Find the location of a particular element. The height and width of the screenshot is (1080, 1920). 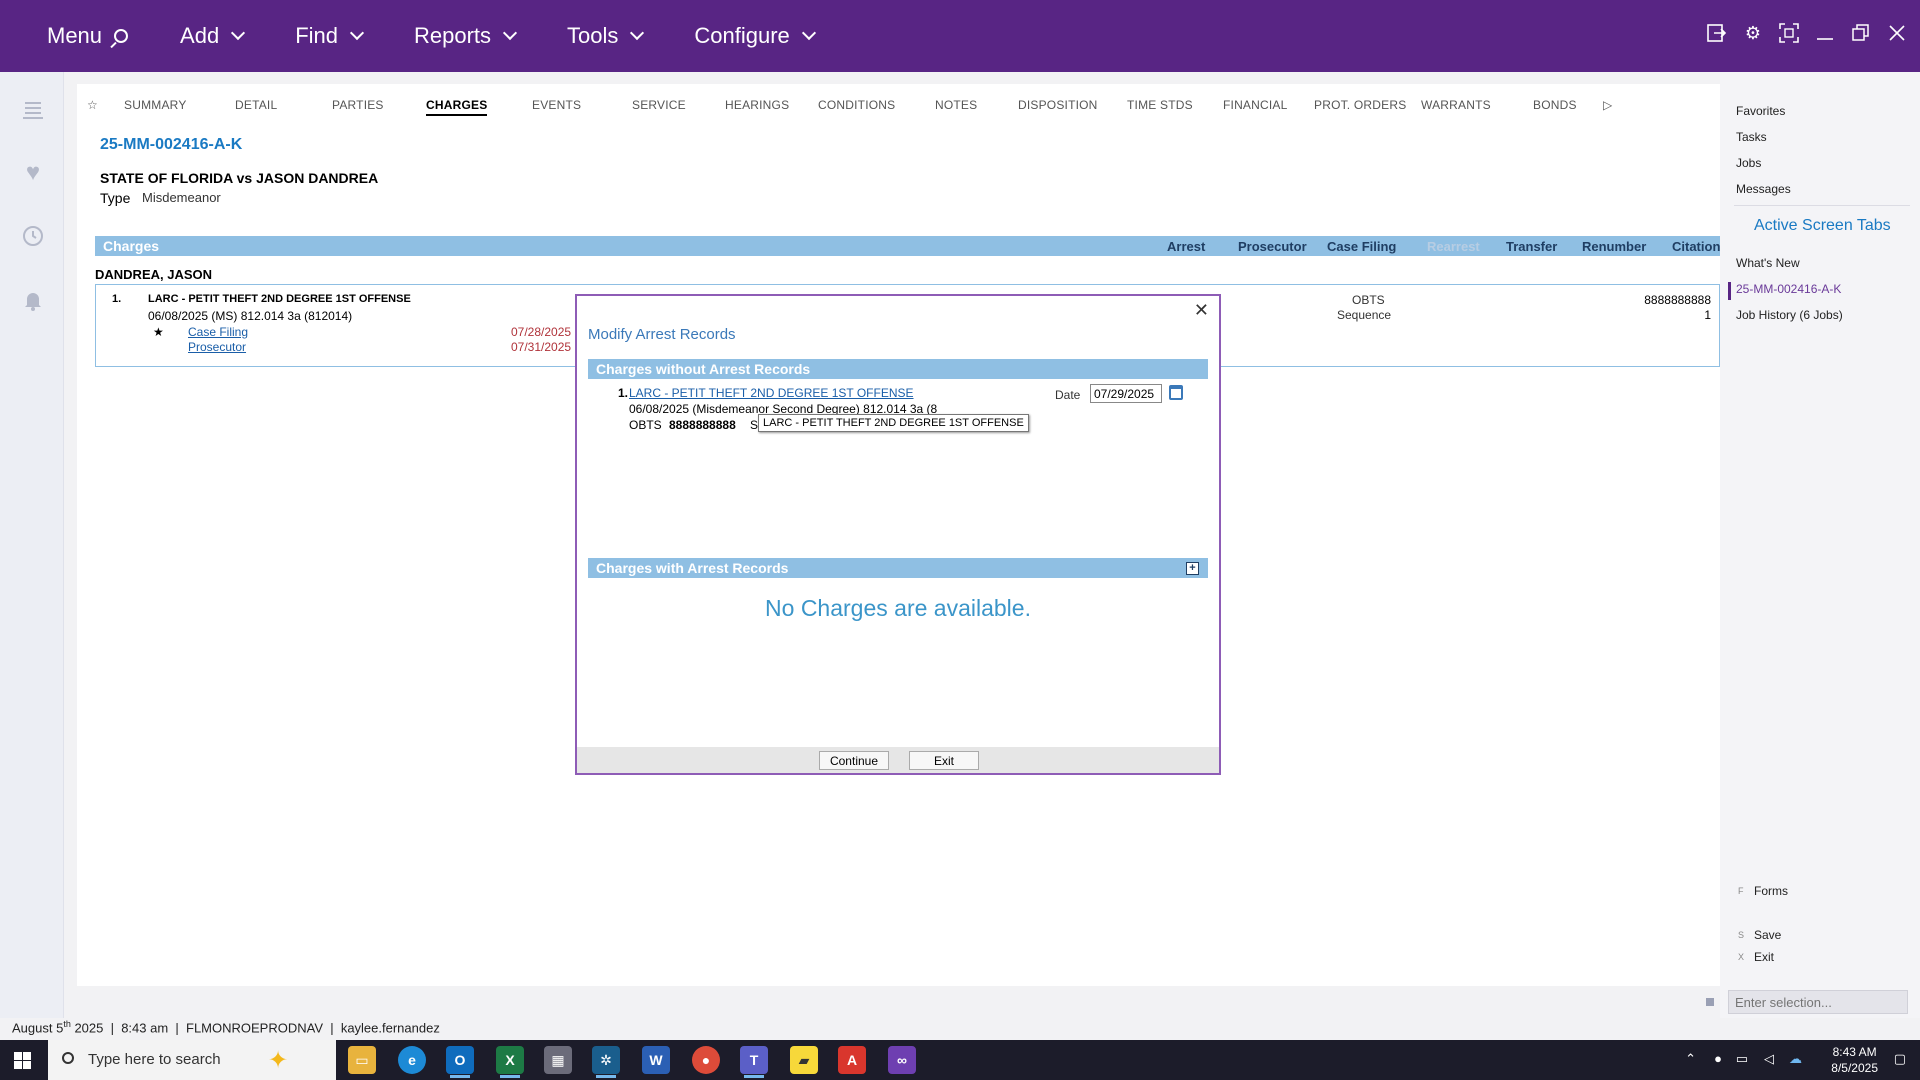

enter-selection-input is located at coordinates (1818, 1002).